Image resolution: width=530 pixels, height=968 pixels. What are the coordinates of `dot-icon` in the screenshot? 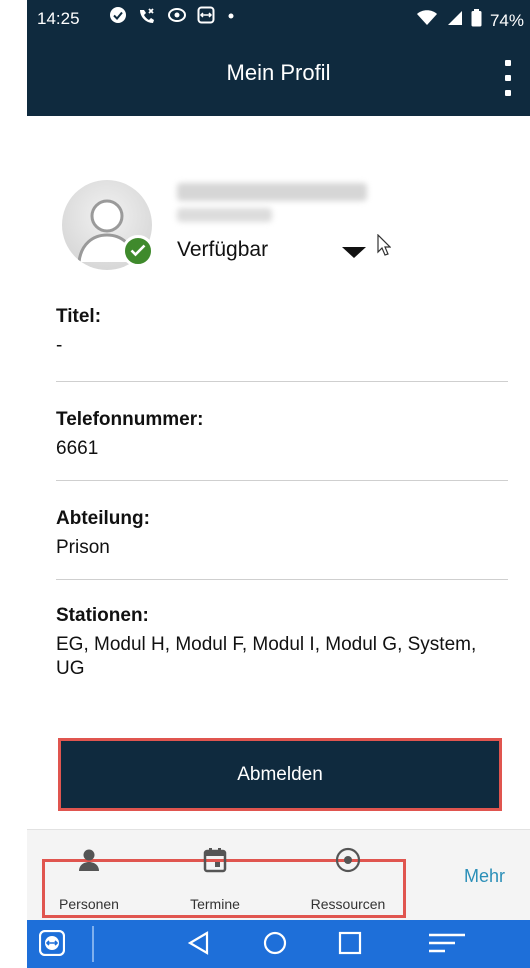 It's located at (231, 19).